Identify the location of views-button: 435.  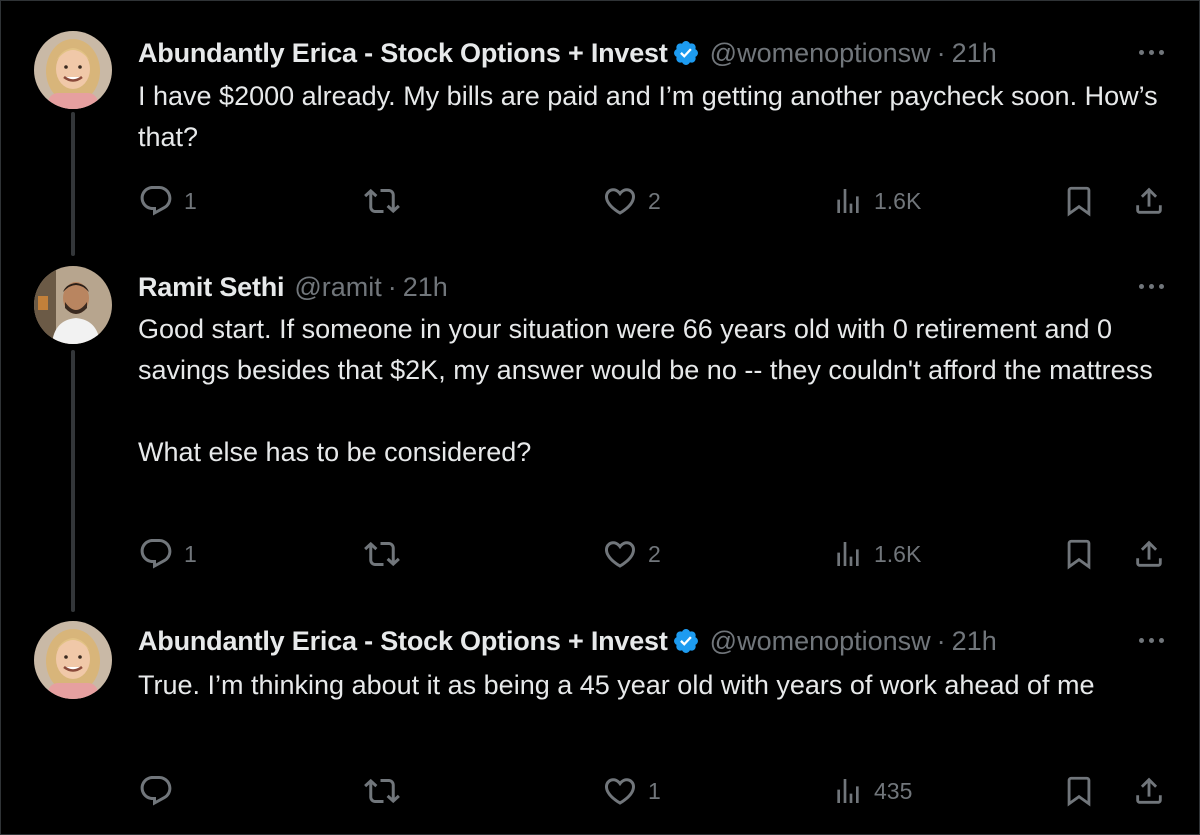
(872, 791).